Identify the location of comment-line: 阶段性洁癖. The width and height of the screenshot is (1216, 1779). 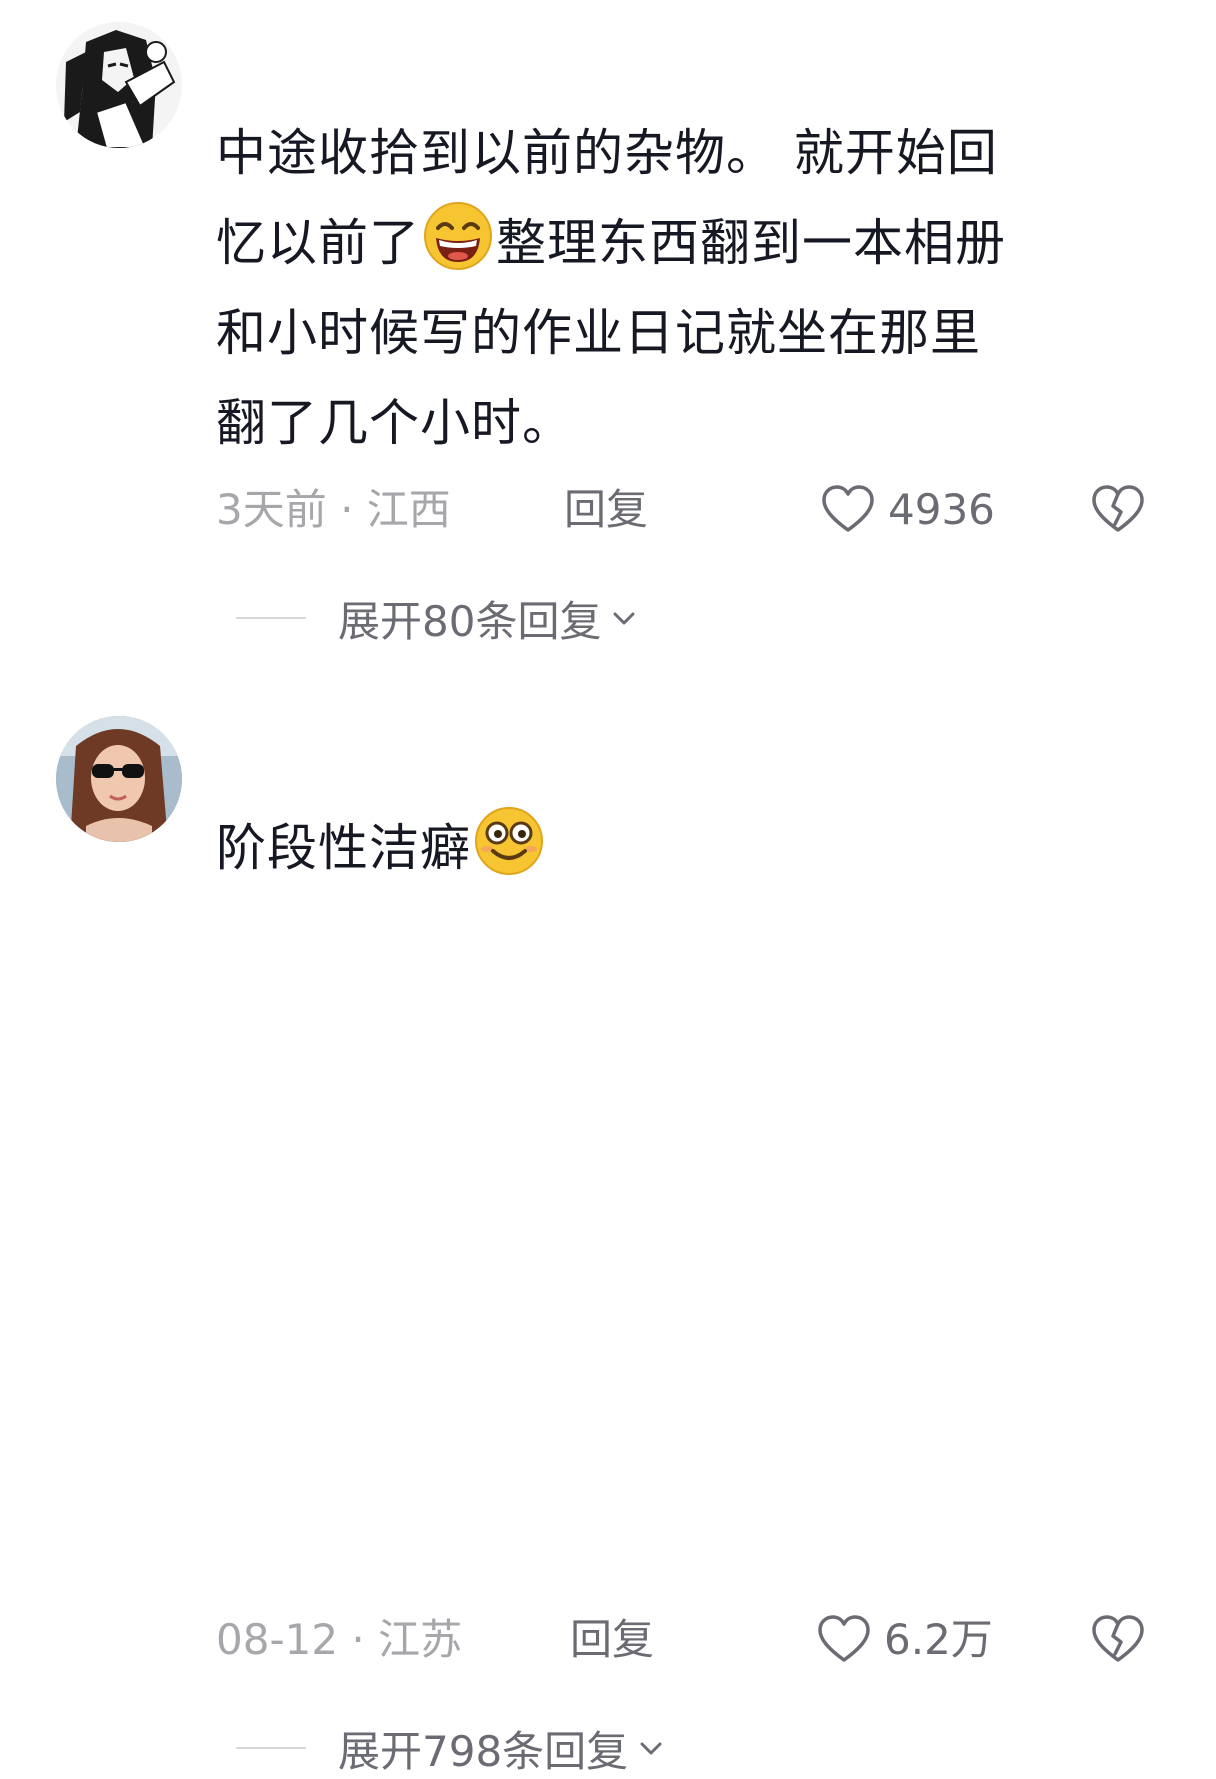
(381, 848).